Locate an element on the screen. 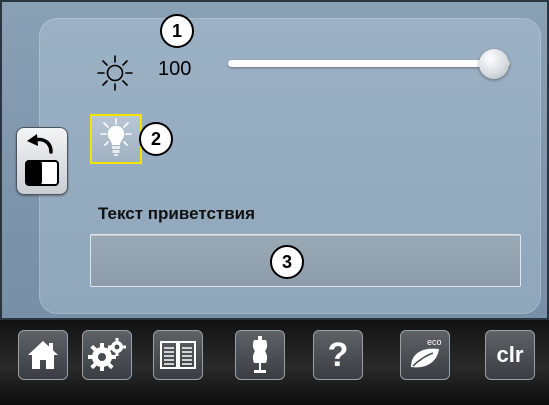 Image resolution: width=549 pixels, height=405 pixels. home-button is located at coordinates (43, 355).